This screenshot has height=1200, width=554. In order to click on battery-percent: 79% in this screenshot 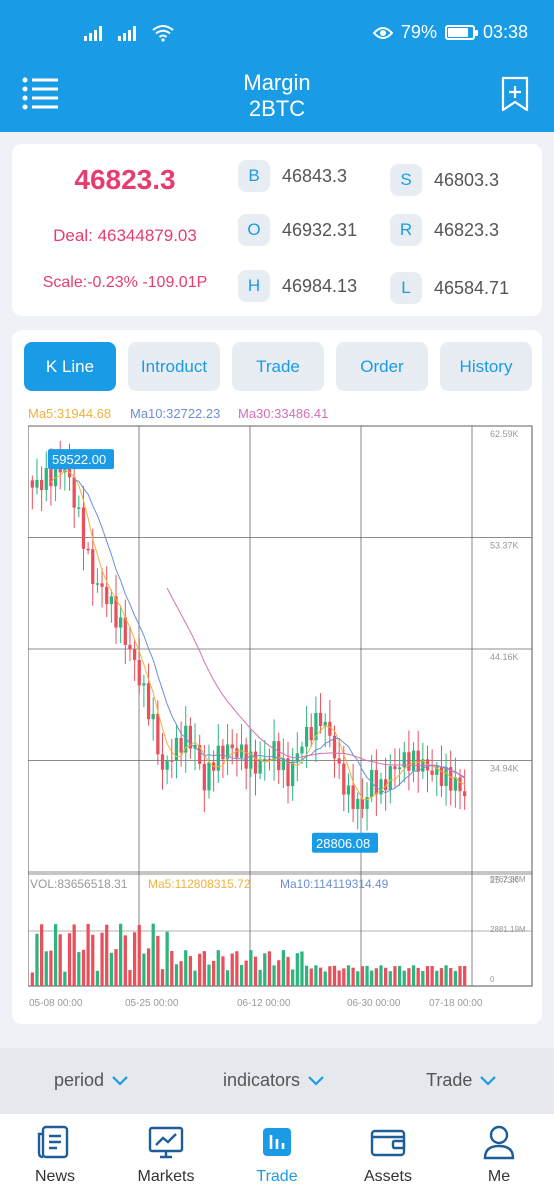, I will do `click(418, 32)`.